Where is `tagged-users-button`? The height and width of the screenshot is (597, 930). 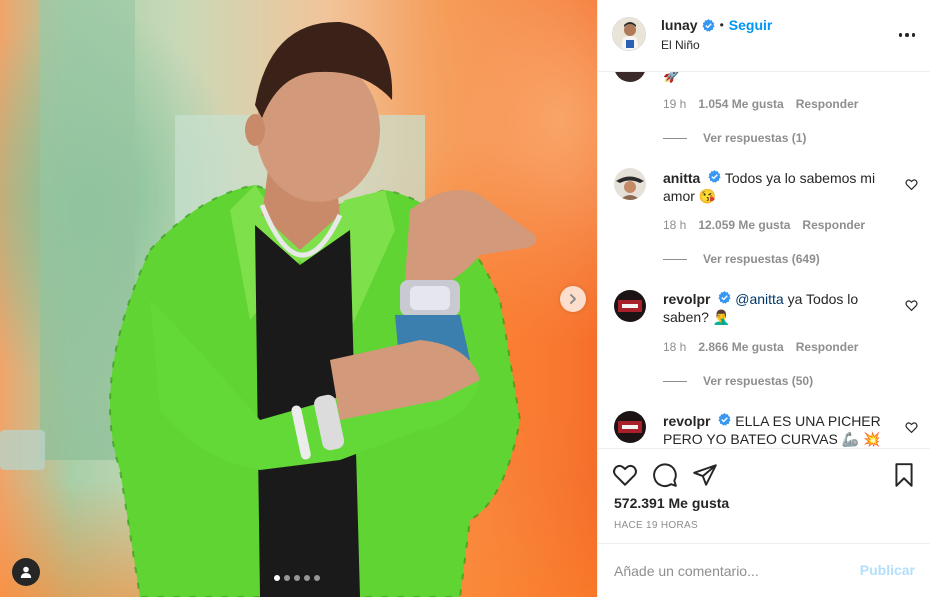 tagged-users-button is located at coordinates (26, 572).